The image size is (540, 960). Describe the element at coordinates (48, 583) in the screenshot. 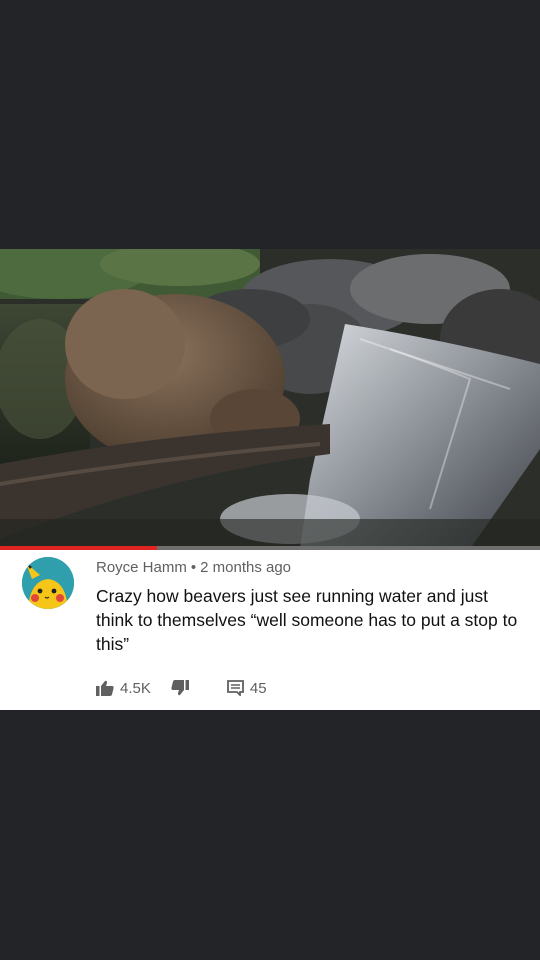

I see `pikachu-avatar` at that location.